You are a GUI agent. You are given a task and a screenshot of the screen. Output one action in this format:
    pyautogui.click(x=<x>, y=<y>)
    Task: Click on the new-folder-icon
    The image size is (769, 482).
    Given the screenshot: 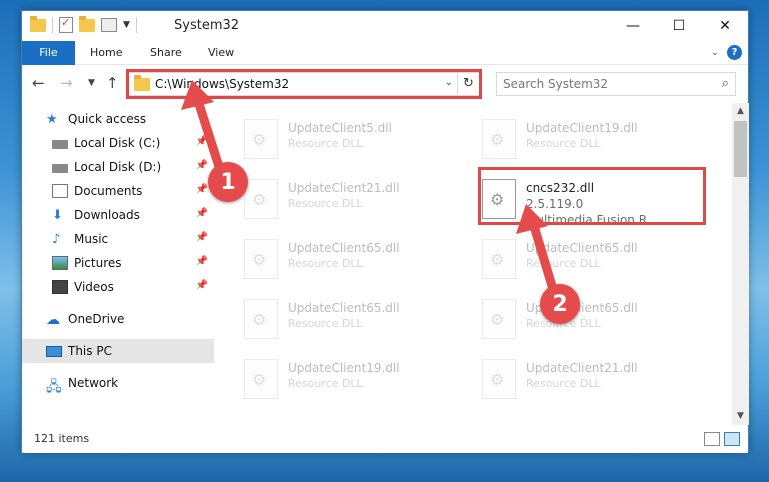 What is the action you would take?
    pyautogui.click(x=87, y=23)
    